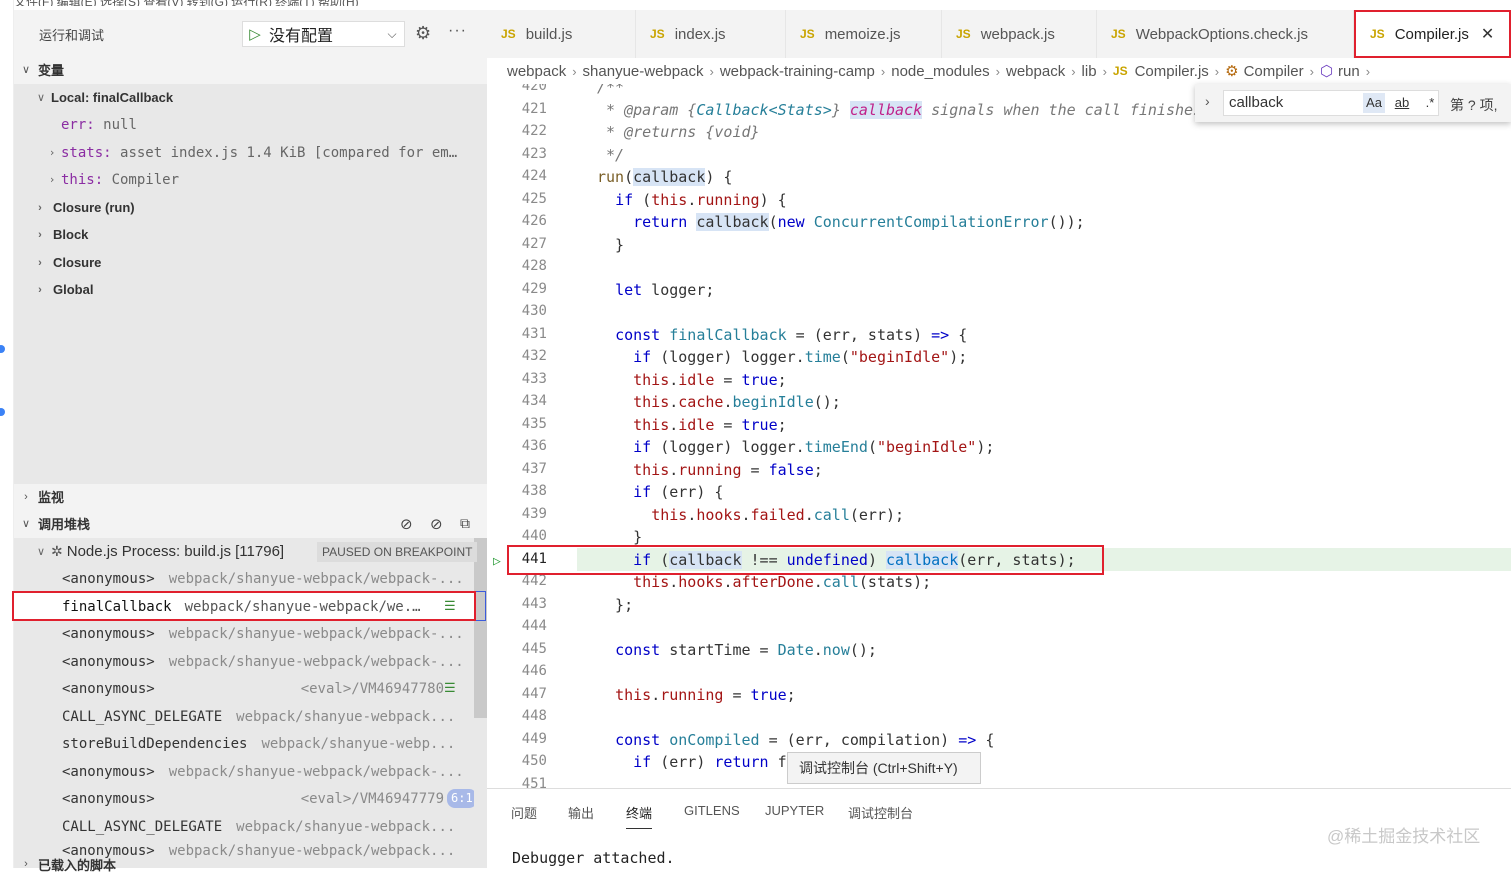 Image resolution: width=1511 pixels, height=874 pixels. What do you see at coordinates (581, 812) in the screenshot?
I see `panel-tab-output: 输出` at bounding box center [581, 812].